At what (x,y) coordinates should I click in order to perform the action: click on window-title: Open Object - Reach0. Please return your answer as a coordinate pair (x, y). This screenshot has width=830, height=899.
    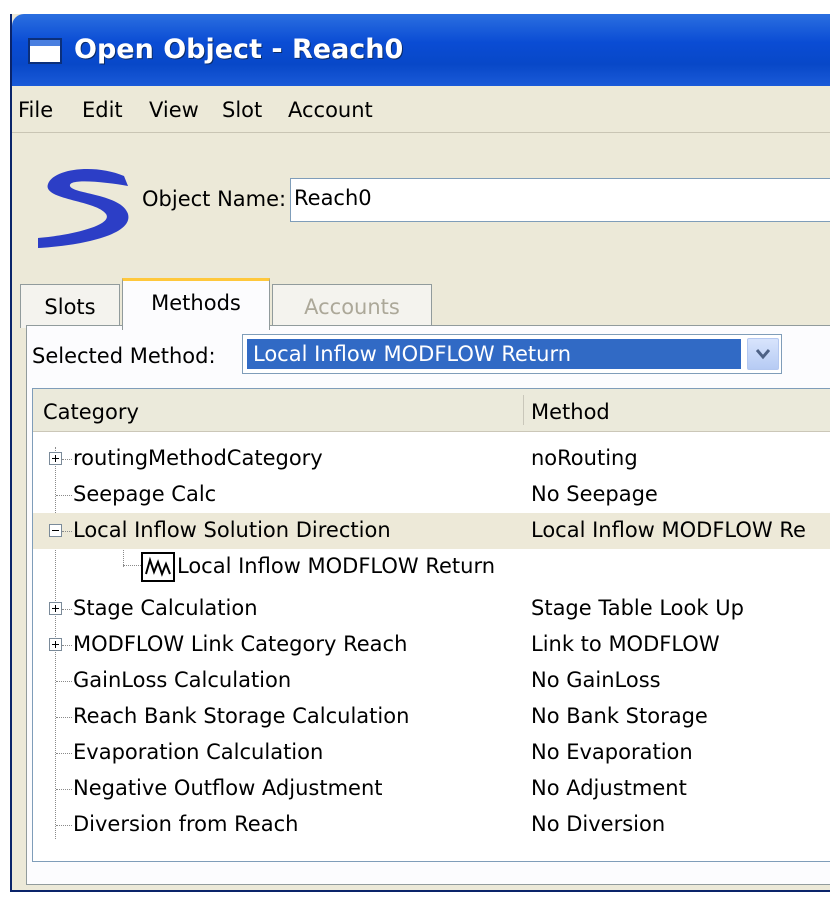
    Looking at the image, I should click on (239, 49).